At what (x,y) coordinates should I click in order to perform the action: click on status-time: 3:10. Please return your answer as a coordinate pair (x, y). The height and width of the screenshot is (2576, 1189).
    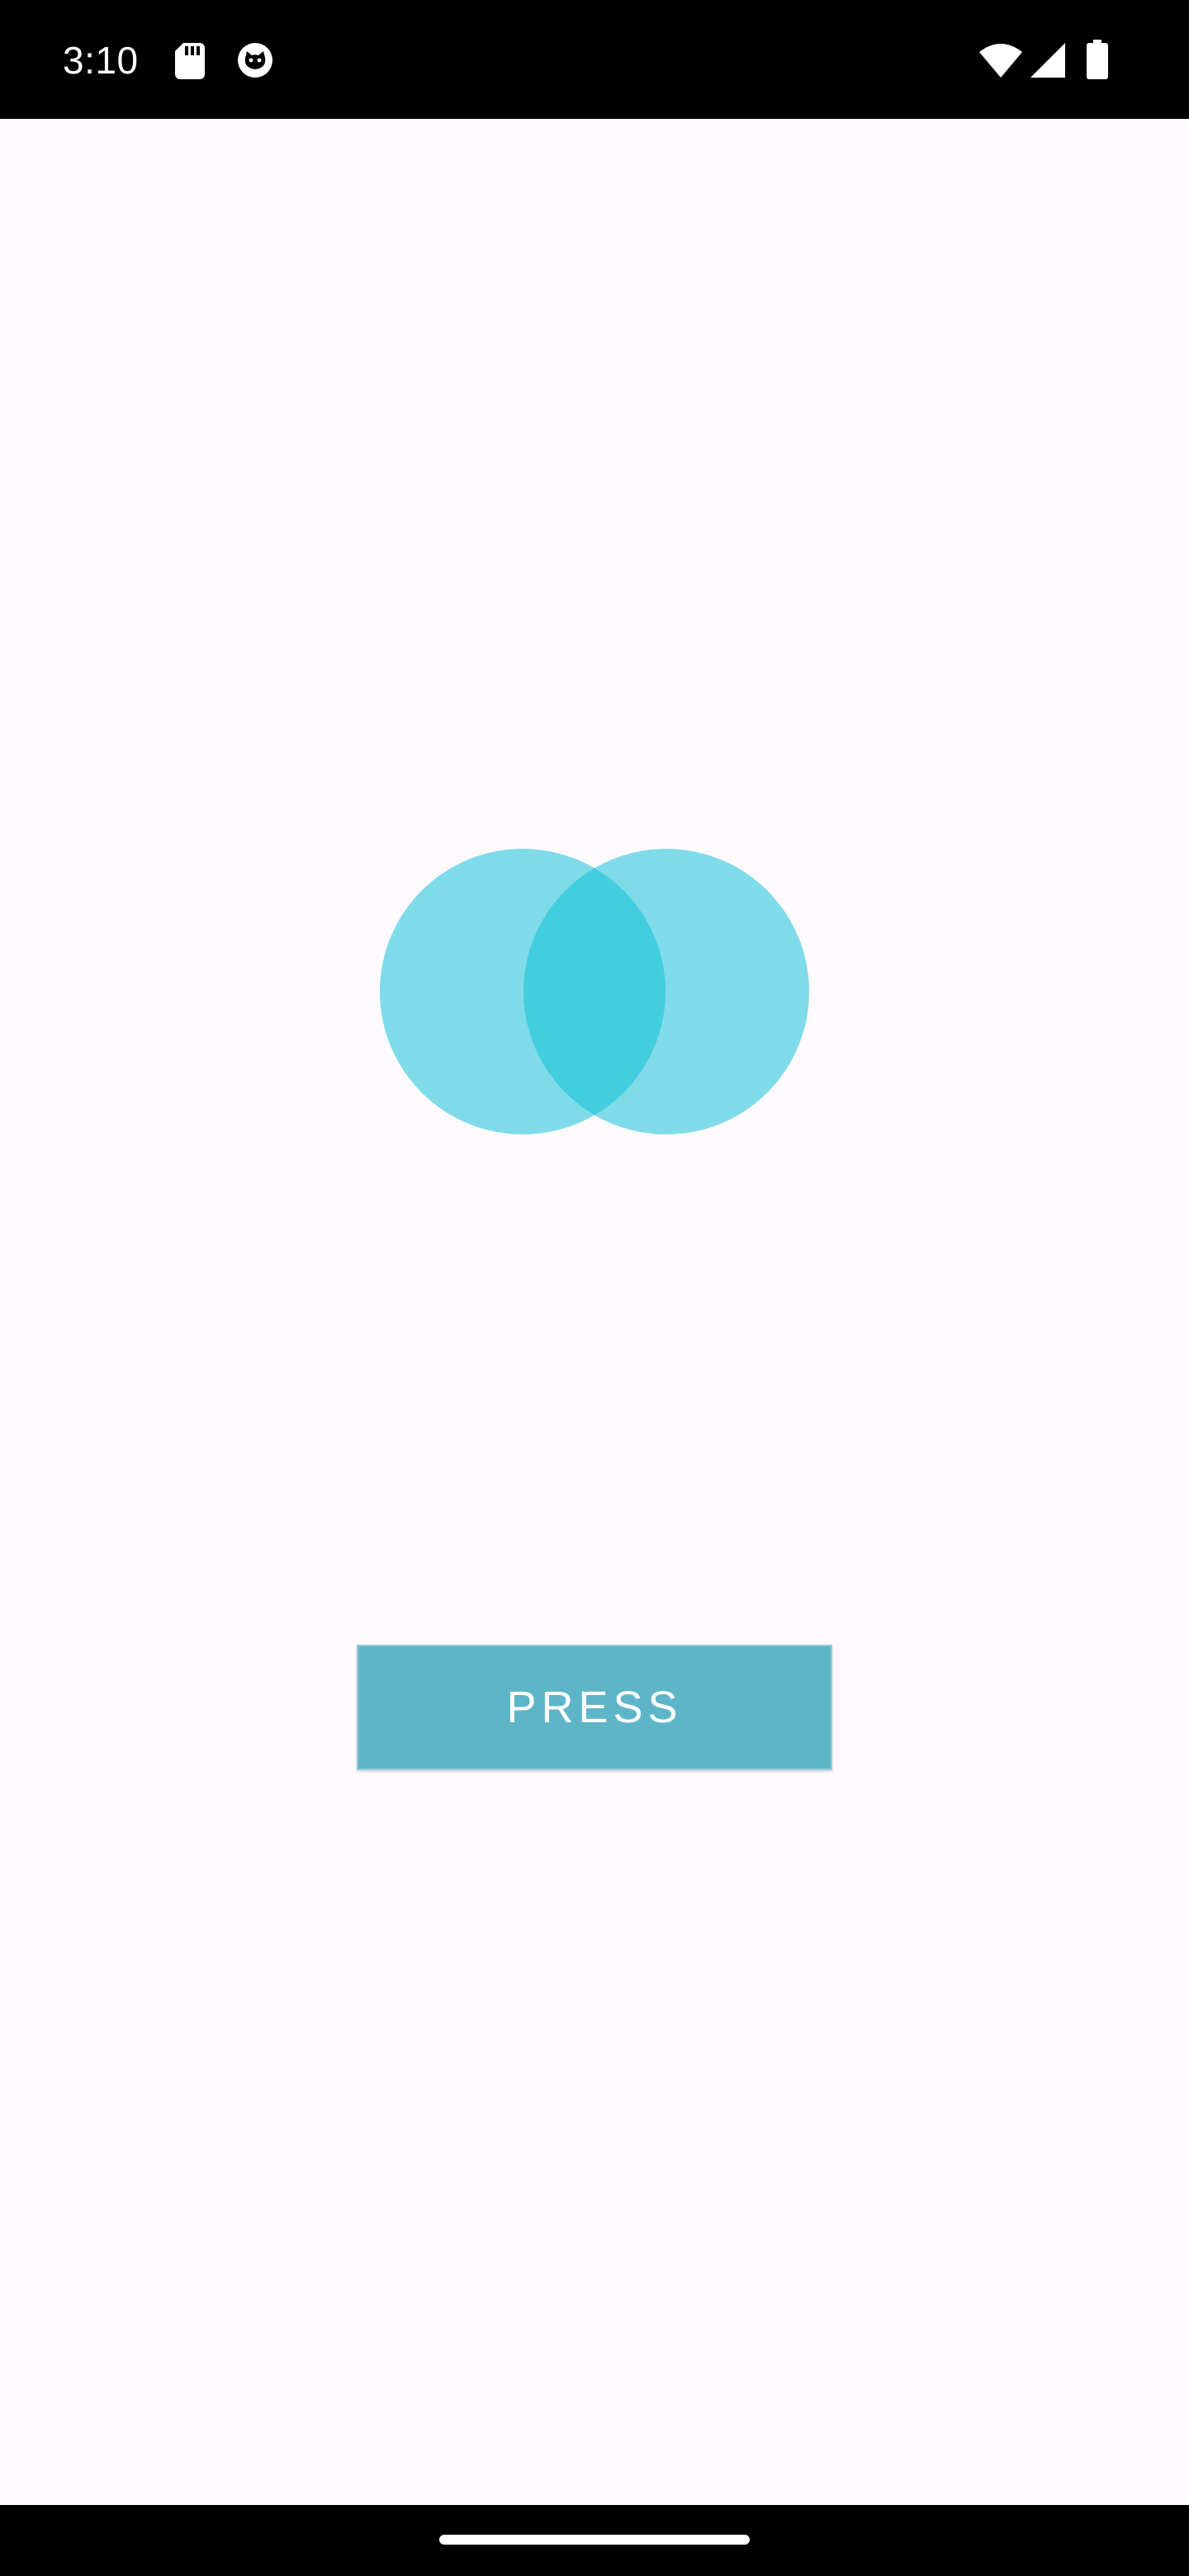
    Looking at the image, I should click on (101, 60).